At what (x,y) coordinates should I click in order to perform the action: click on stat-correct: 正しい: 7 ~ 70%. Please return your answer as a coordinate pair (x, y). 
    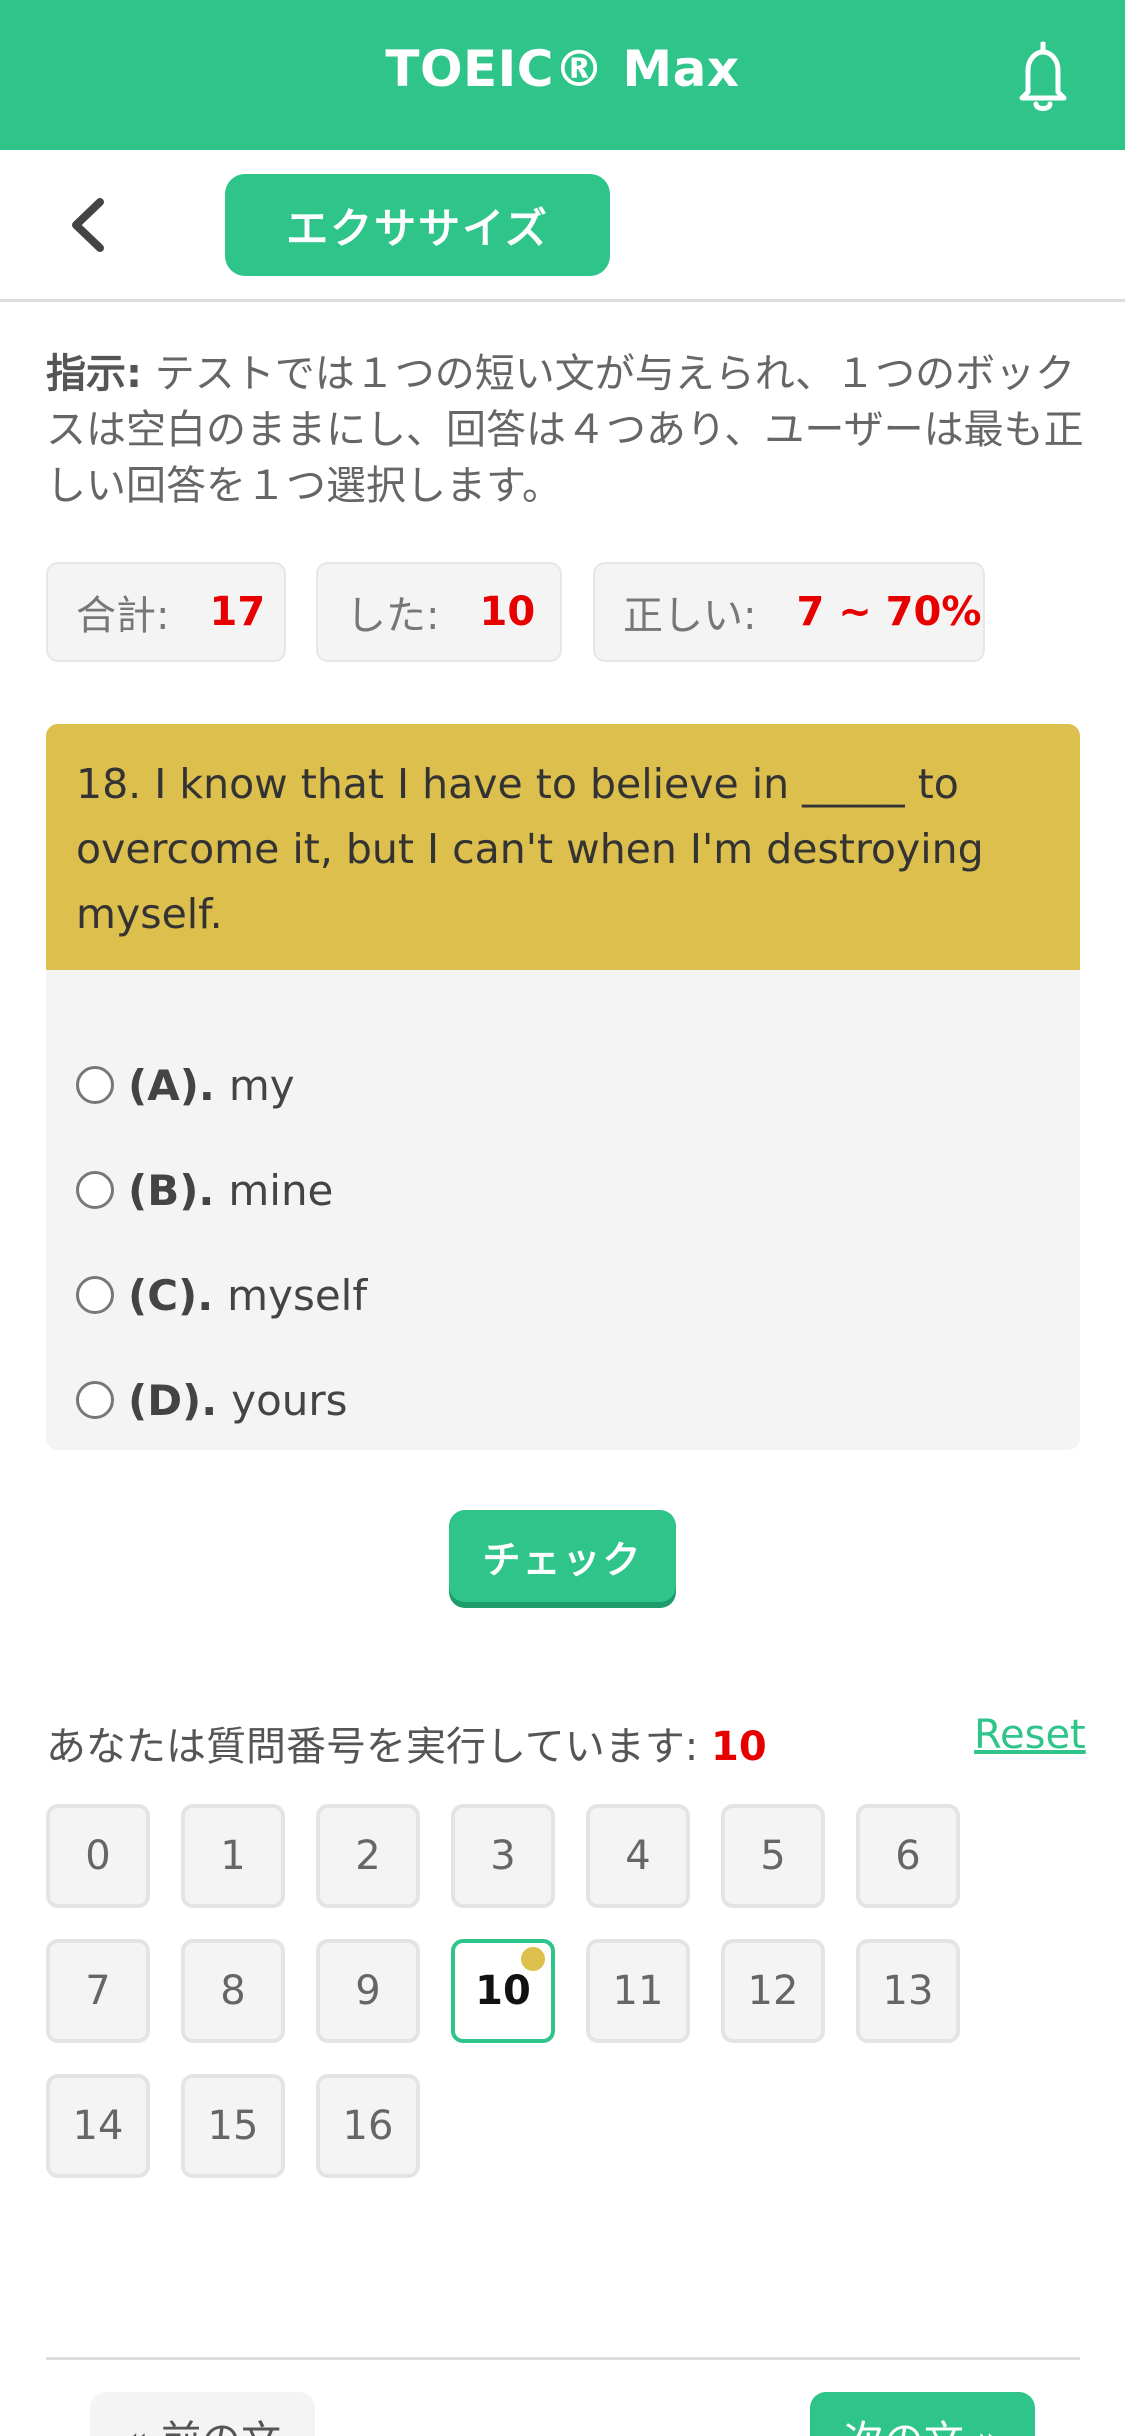
    Looking at the image, I should click on (789, 612).